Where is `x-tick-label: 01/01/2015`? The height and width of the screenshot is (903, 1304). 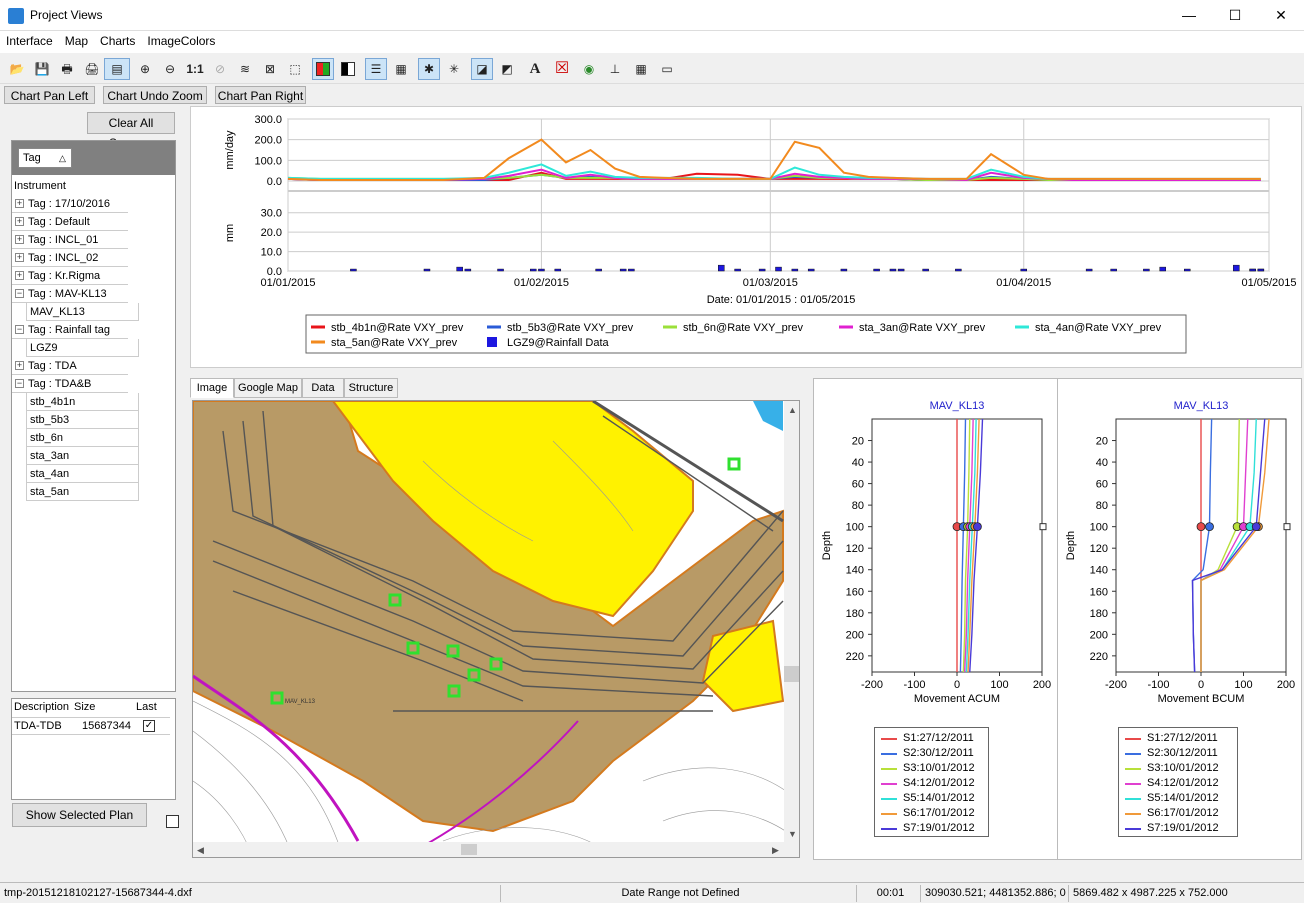
x-tick-label: 01/01/2015 is located at coordinates (287, 283).